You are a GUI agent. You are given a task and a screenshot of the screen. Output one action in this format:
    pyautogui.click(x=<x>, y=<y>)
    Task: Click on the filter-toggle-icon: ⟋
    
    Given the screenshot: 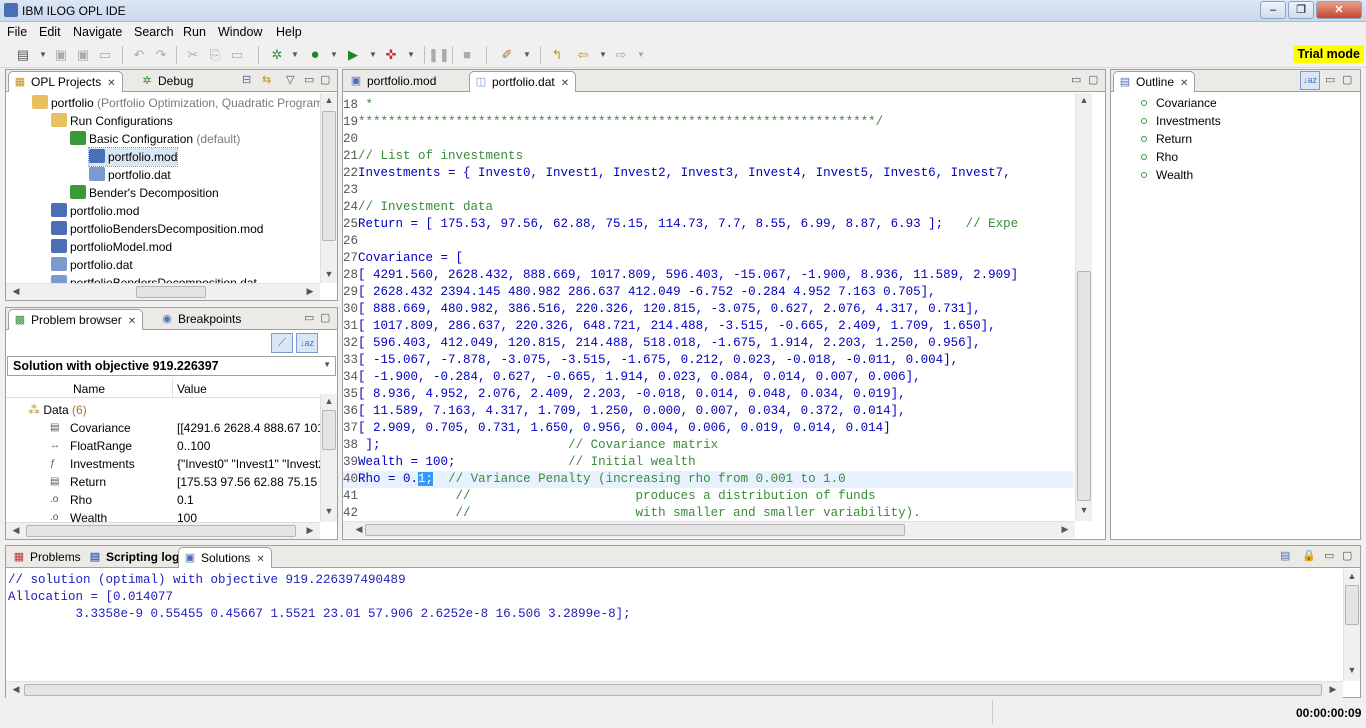 What is the action you would take?
    pyautogui.click(x=282, y=343)
    